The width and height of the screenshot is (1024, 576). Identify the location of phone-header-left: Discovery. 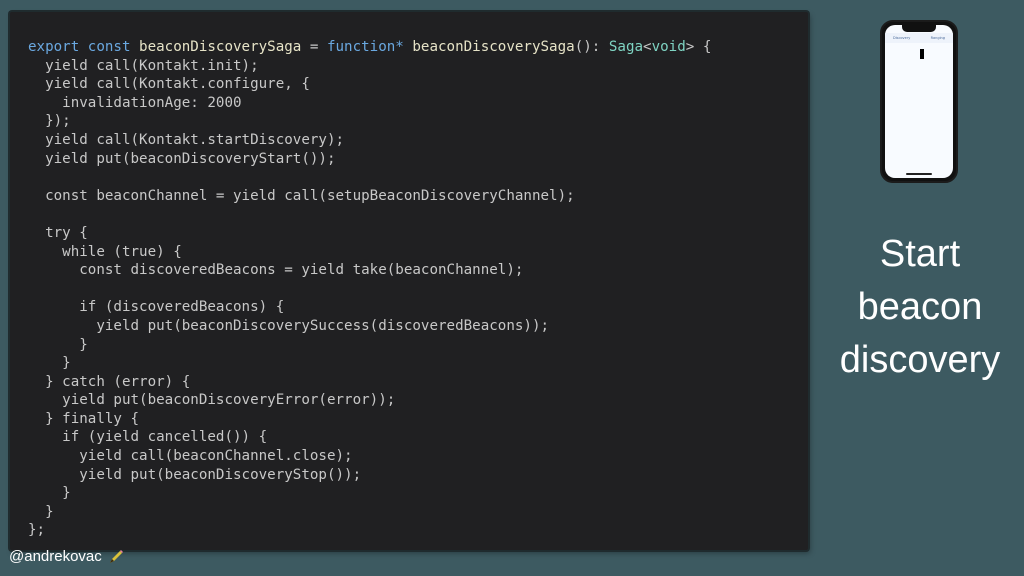
(902, 38).